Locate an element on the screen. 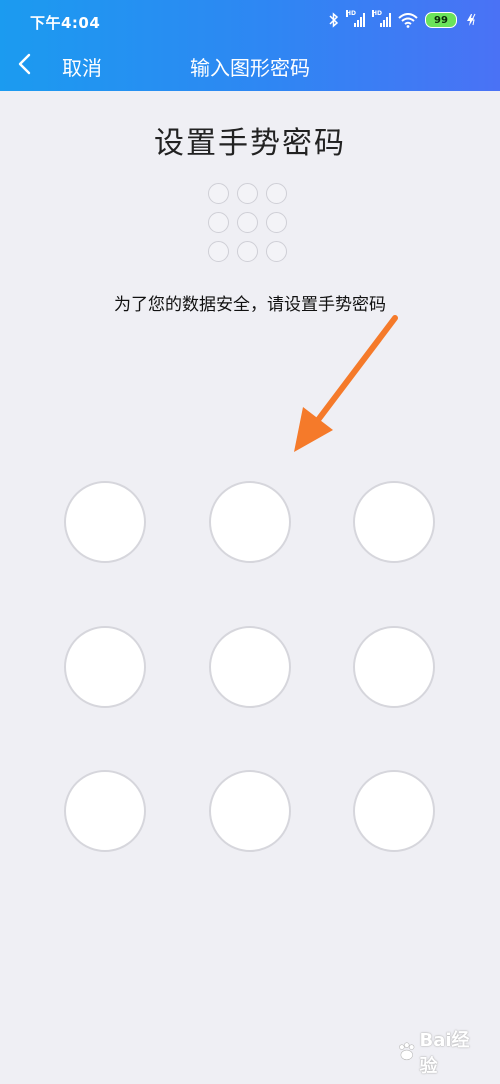 The width and height of the screenshot is (500, 1084). watermark-logo: Bai经验 is located at coordinates (441, 1053).